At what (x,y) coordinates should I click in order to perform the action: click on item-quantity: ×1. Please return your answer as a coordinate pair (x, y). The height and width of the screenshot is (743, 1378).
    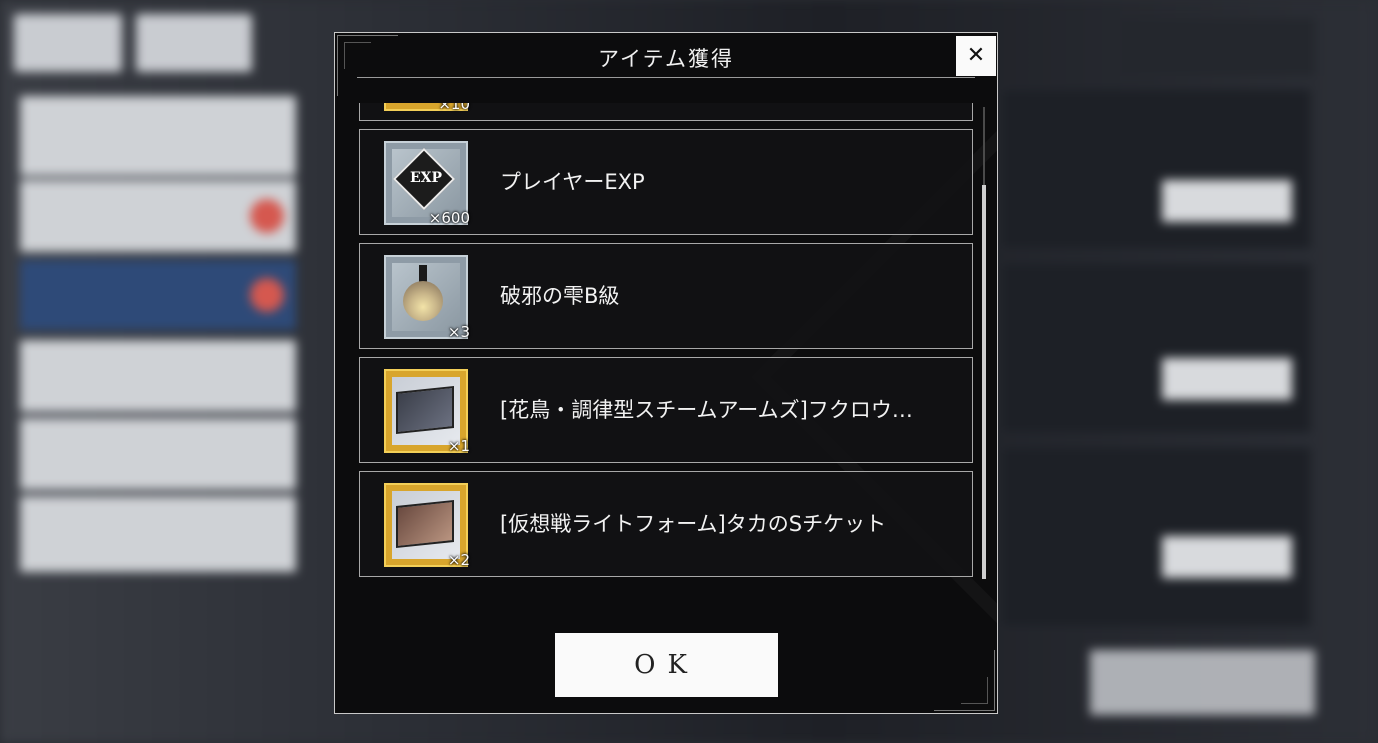
    Looking at the image, I should click on (458, 446).